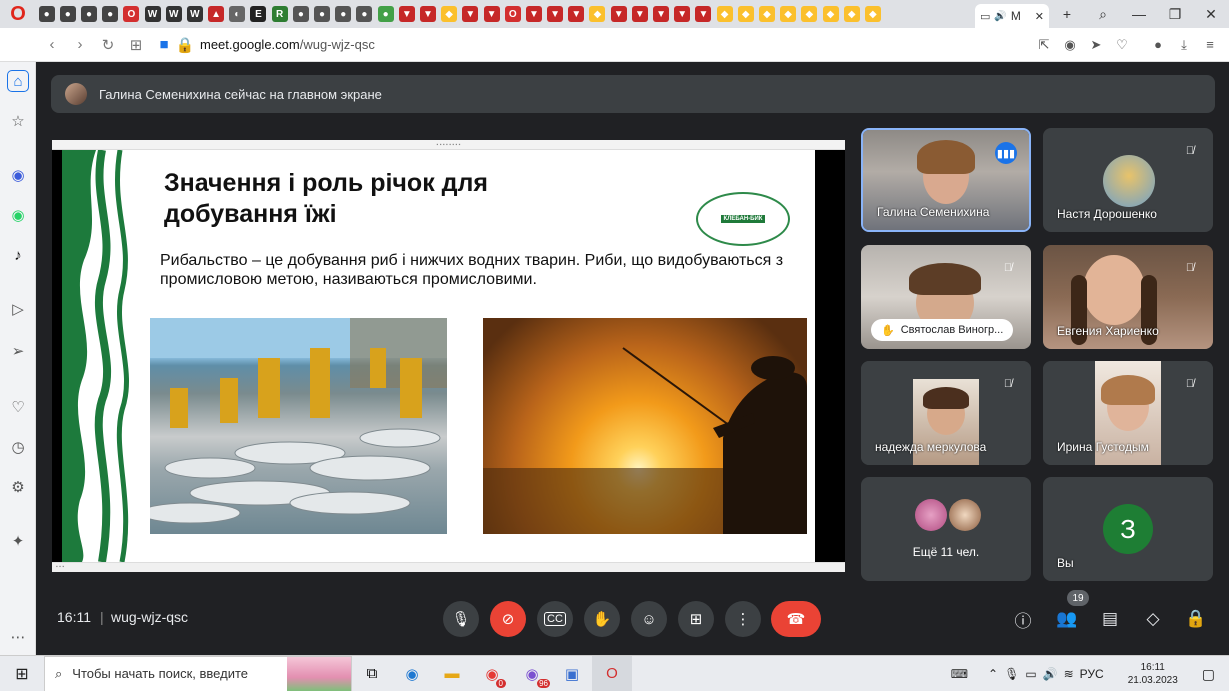 This screenshot has height=691, width=1229. What do you see at coordinates (1067, 14) in the screenshot?
I see `new-tab-button: +` at bounding box center [1067, 14].